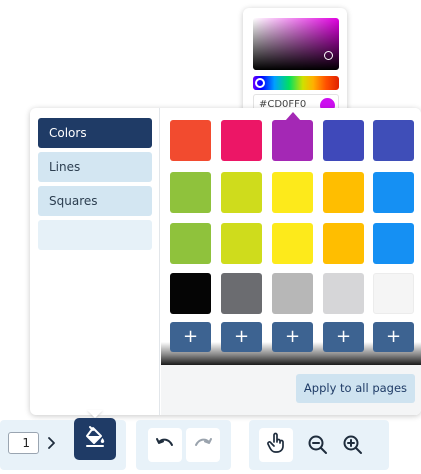 This screenshot has width=421, height=474. What do you see at coordinates (95, 167) in the screenshot?
I see `sidebar-item-lines: Lines` at bounding box center [95, 167].